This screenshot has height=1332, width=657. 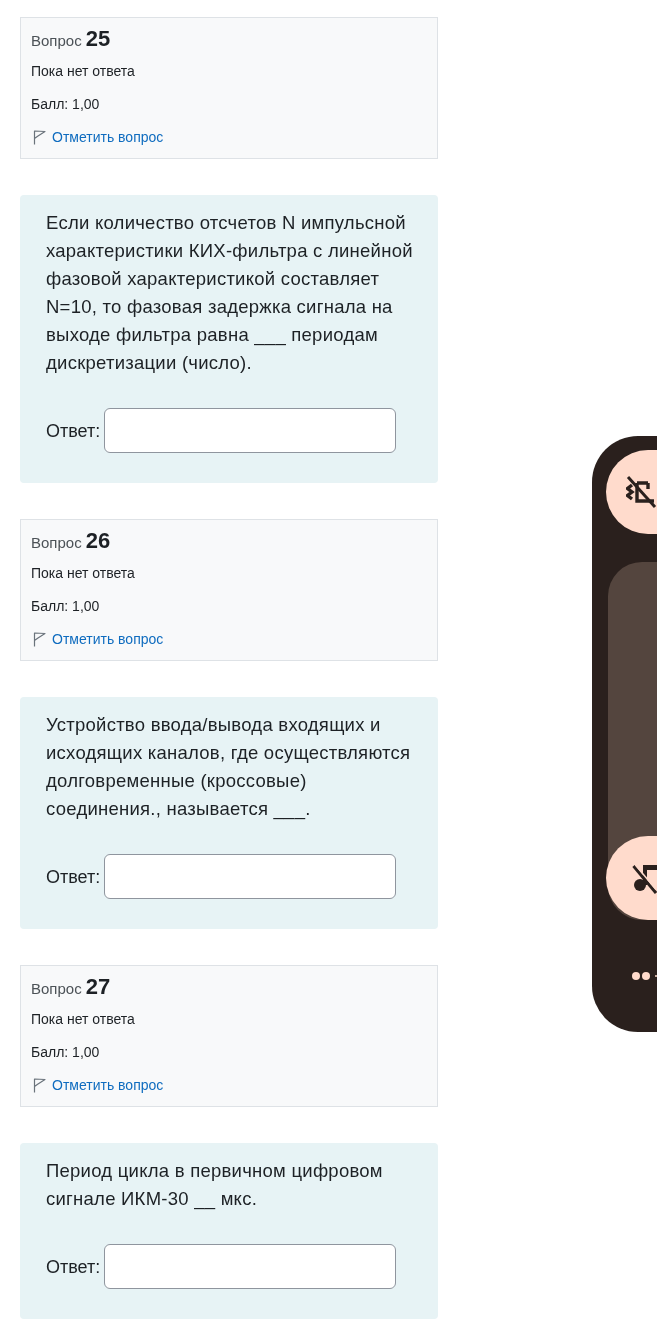 I want to click on volume-slider-thumb, so click(x=631, y=878).